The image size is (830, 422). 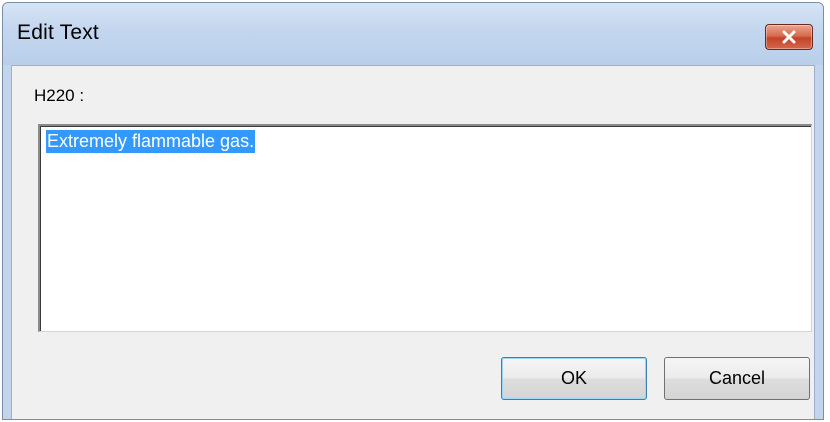 What do you see at coordinates (151, 141) in the screenshot?
I see `selected-text: Extremely flammable gas.` at bounding box center [151, 141].